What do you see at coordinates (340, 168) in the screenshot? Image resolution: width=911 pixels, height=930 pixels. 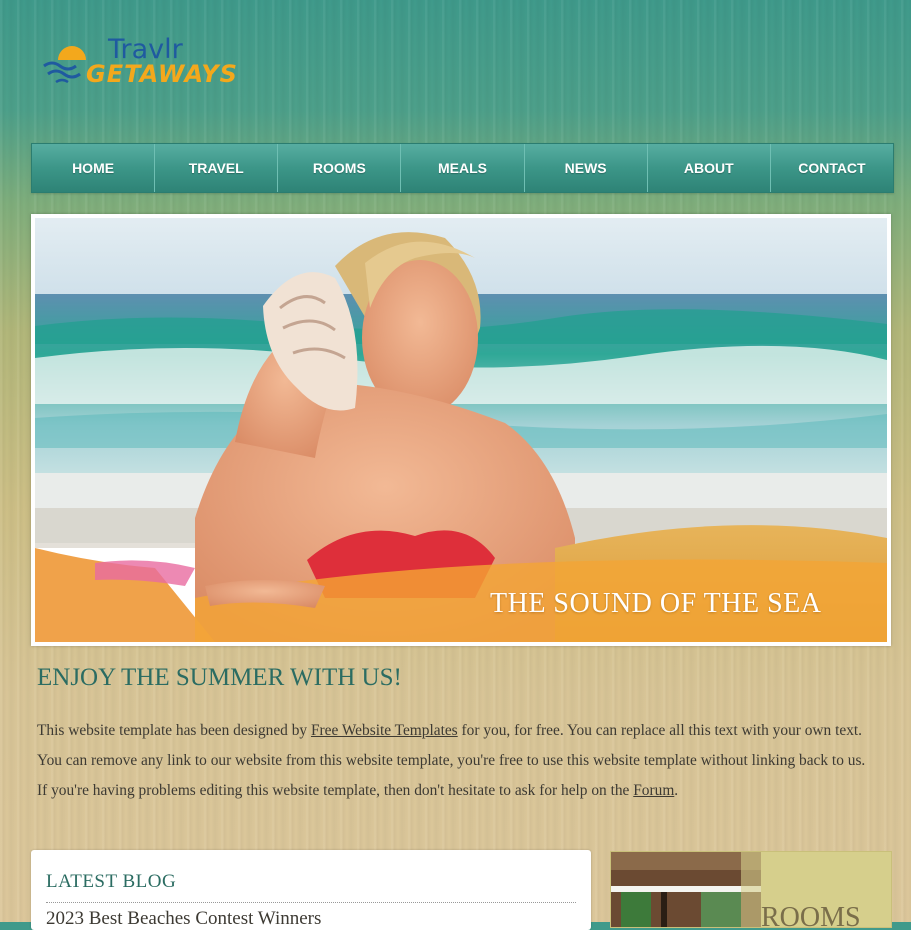 I see `nav-item-rooms: ROOMS` at bounding box center [340, 168].